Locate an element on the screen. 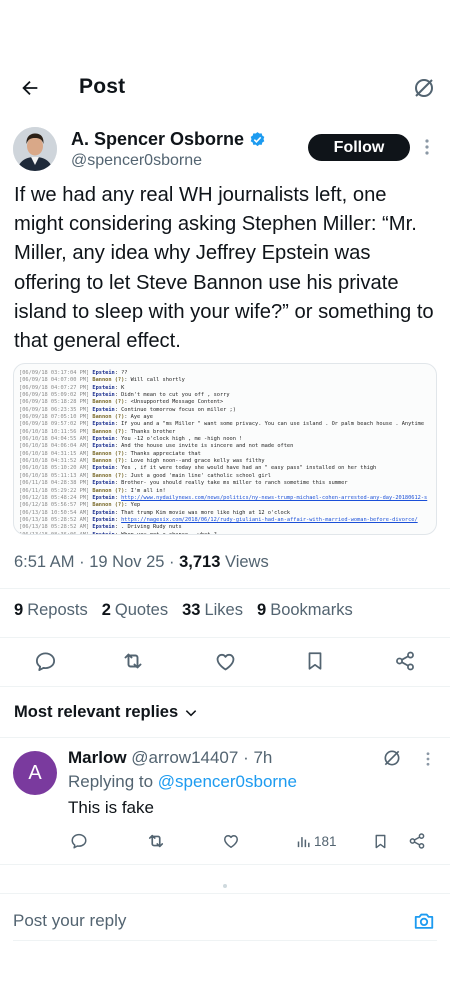 This screenshot has height=1000, width=450. chat-line: [06/09/18 03:17:04 PM] Epstein: ?? is located at coordinates (73, 373).